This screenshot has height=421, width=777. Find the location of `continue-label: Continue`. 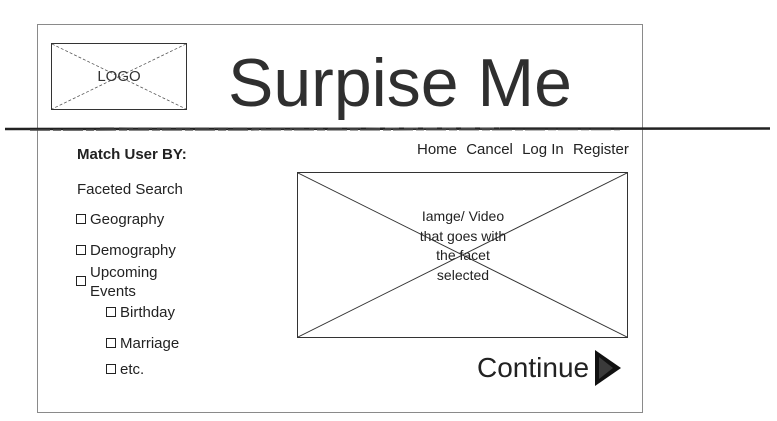

continue-label: Continue is located at coordinates (533, 367).